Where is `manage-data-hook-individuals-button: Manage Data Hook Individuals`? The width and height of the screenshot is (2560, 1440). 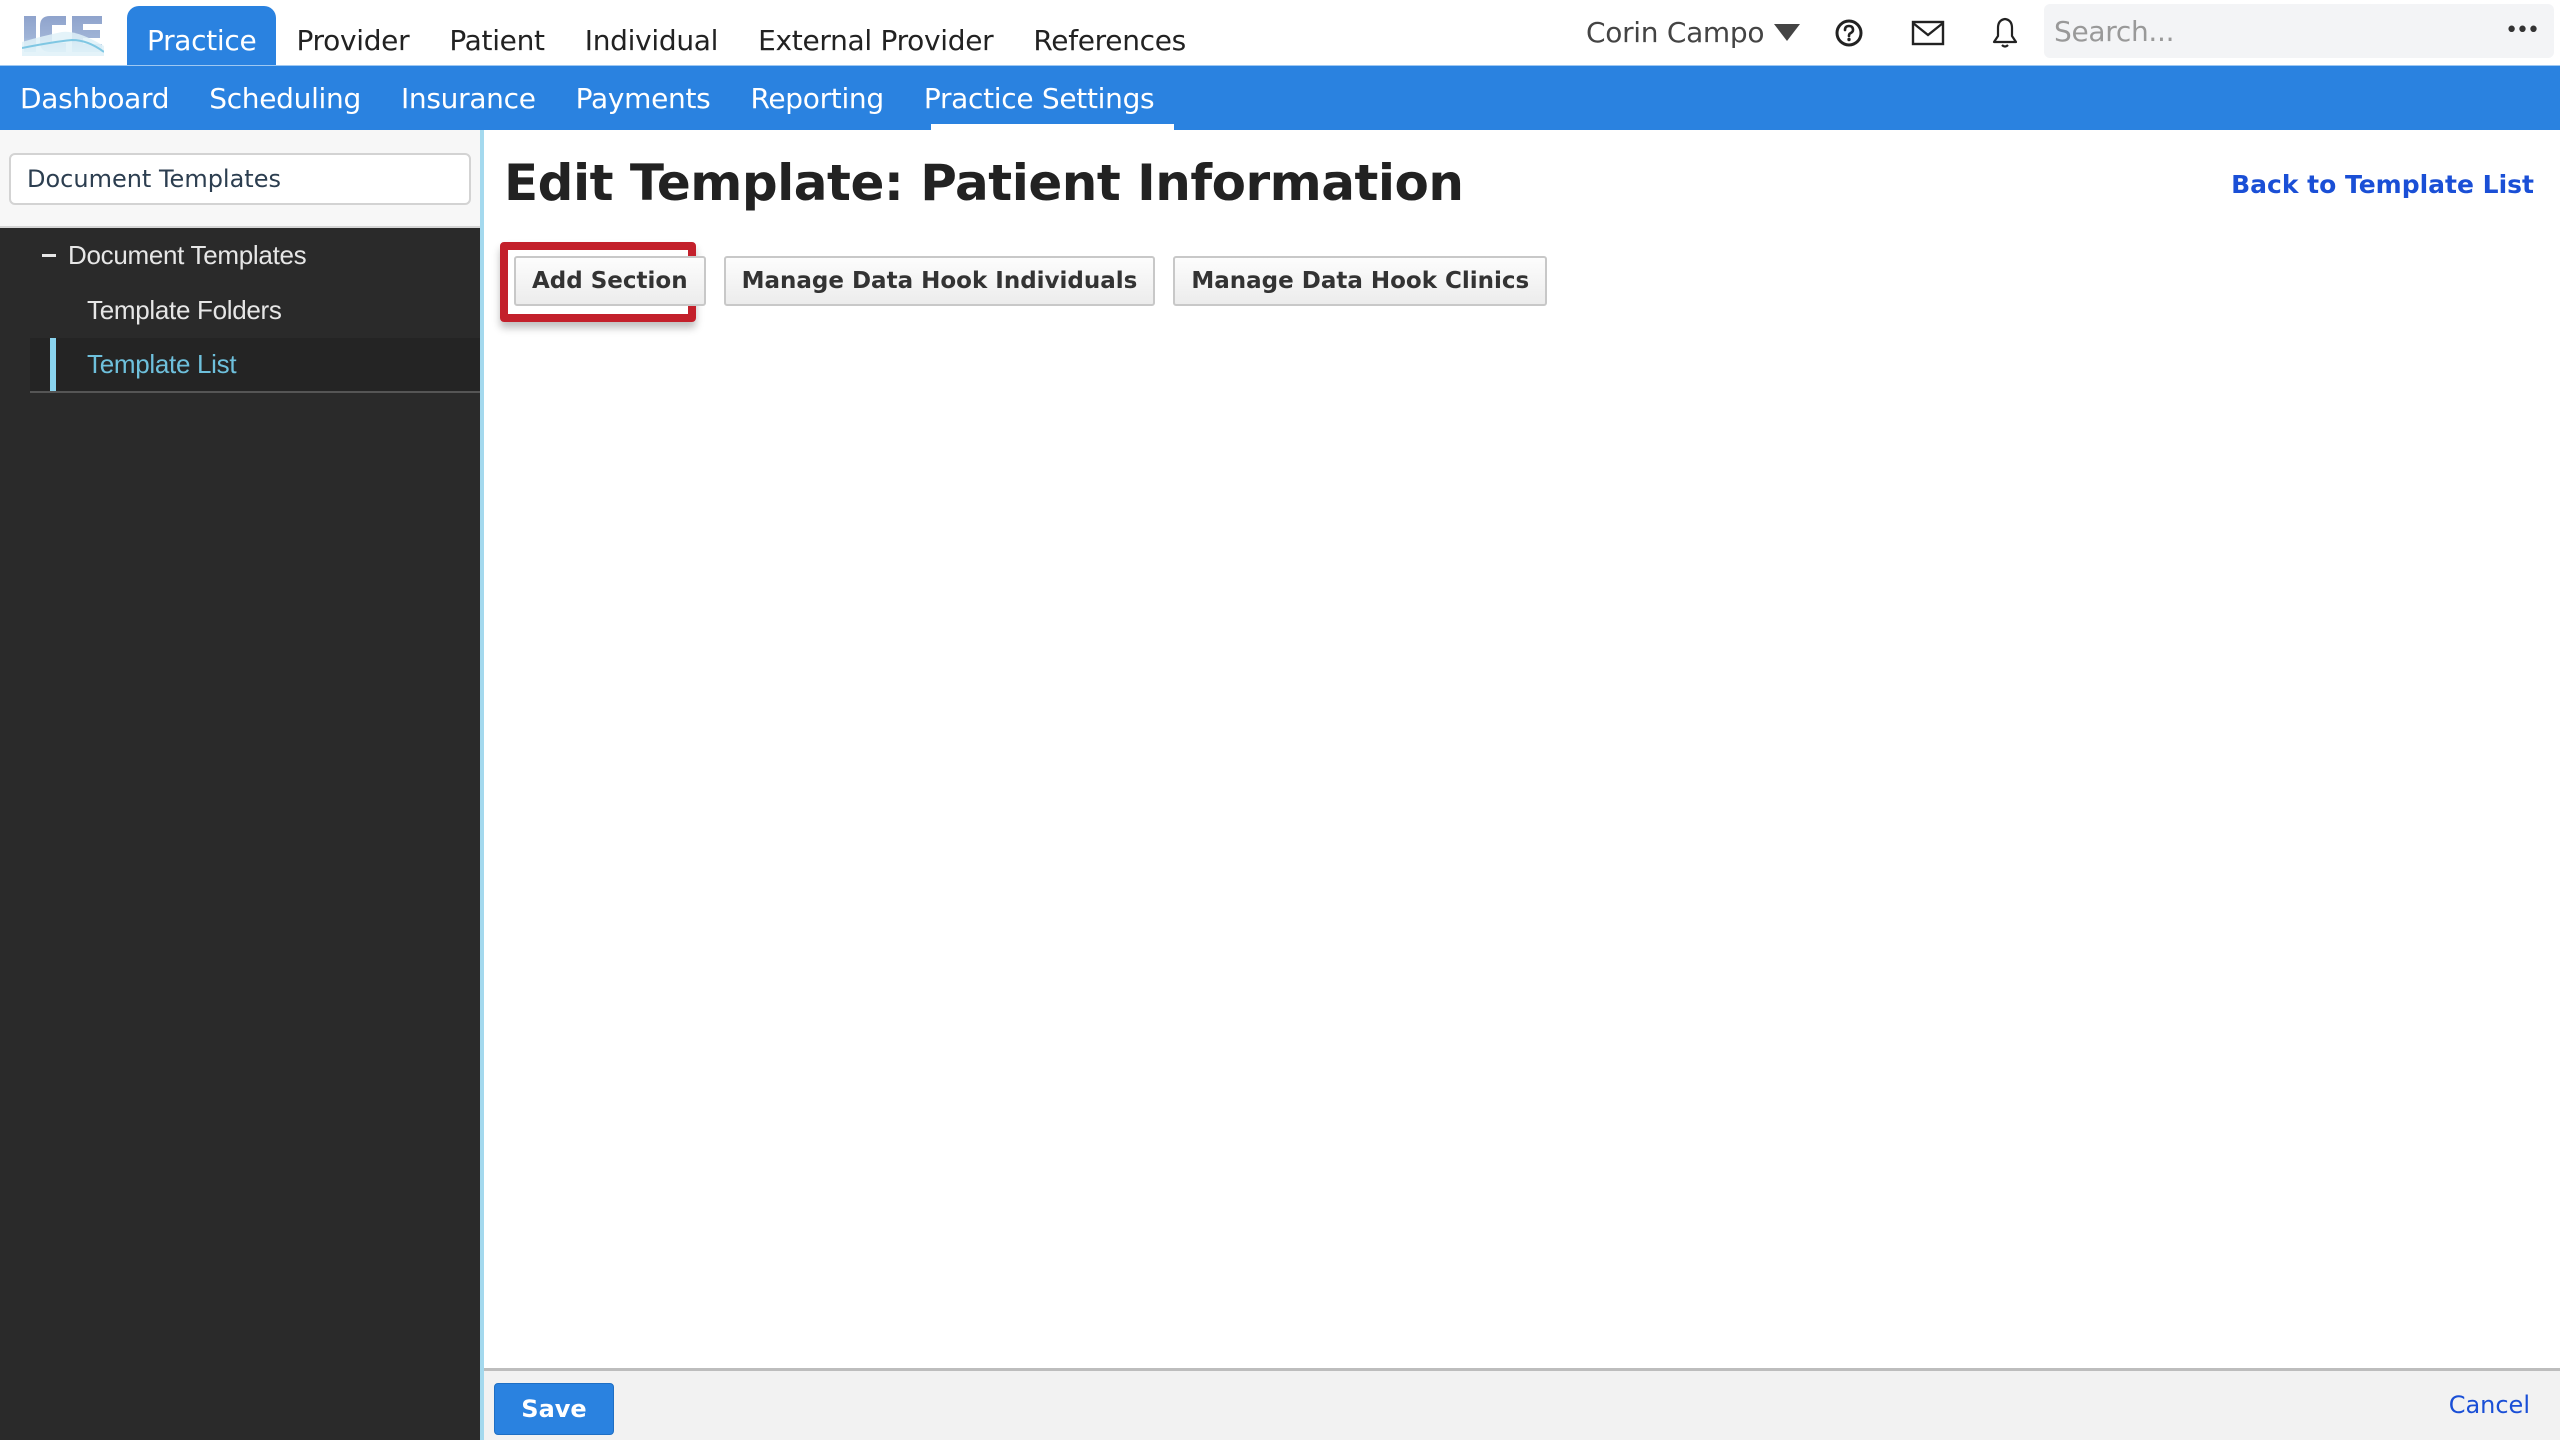 manage-data-hook-individuals-button: Manage Data Hook Individuals is located at coordinates (939, 281).